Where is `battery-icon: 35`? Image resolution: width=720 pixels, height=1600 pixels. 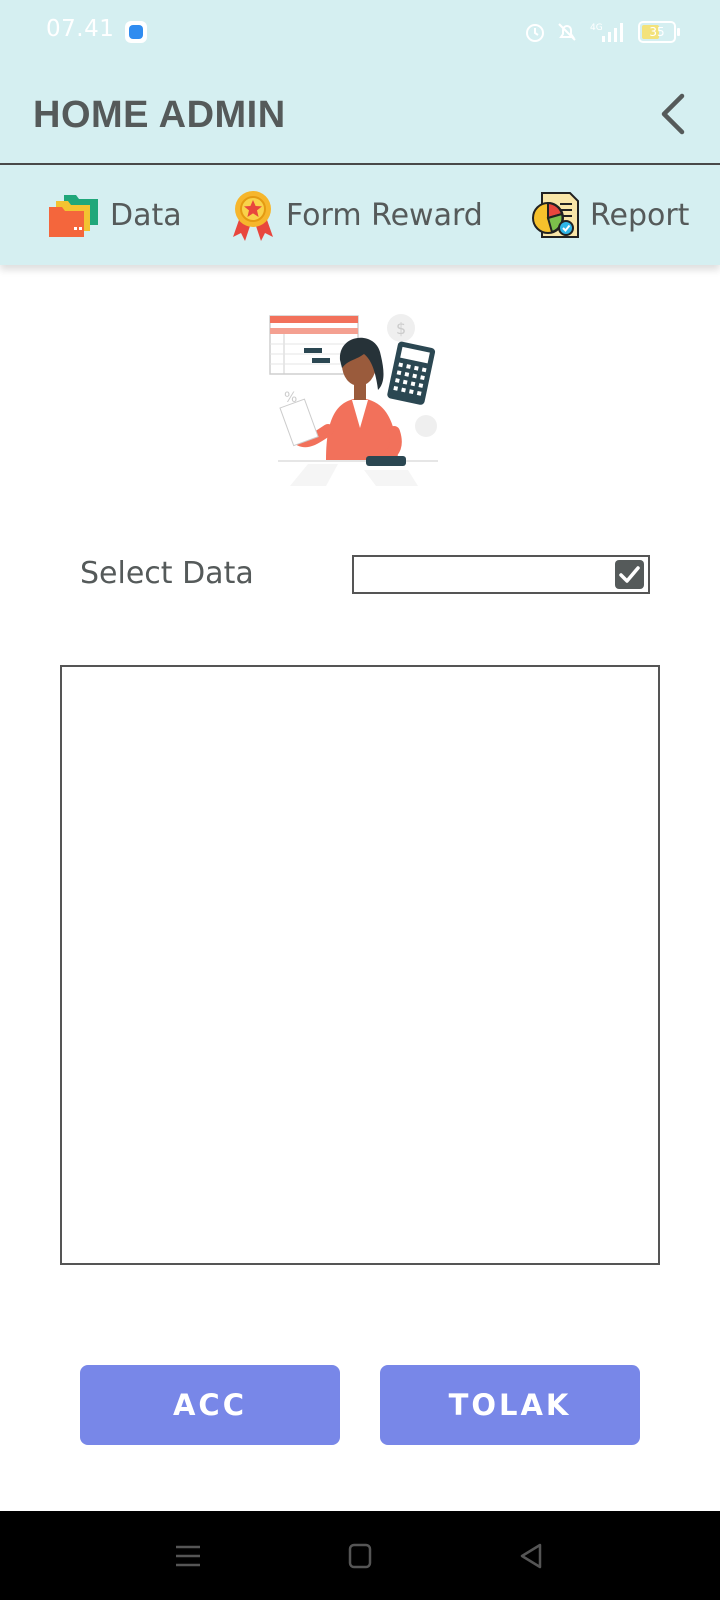
battery-icon: 35 is located at coordinates (659, 32).